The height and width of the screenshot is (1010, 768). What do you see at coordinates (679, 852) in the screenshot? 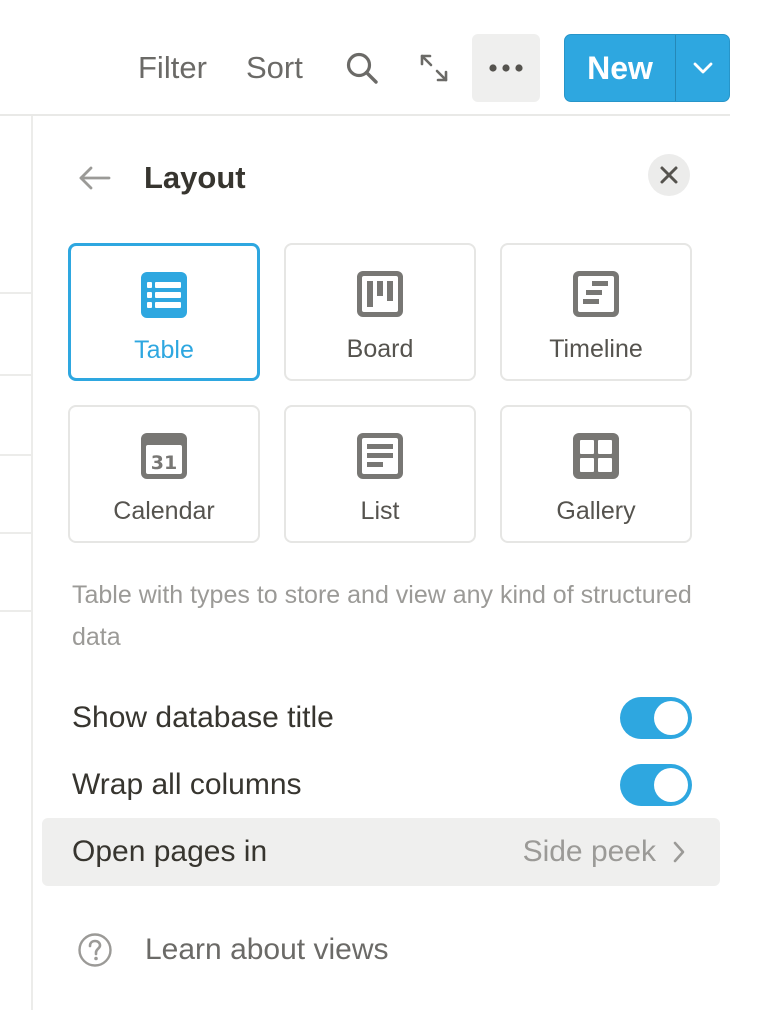
I see `chevron-right-icon` at bounding box center [679, 852].